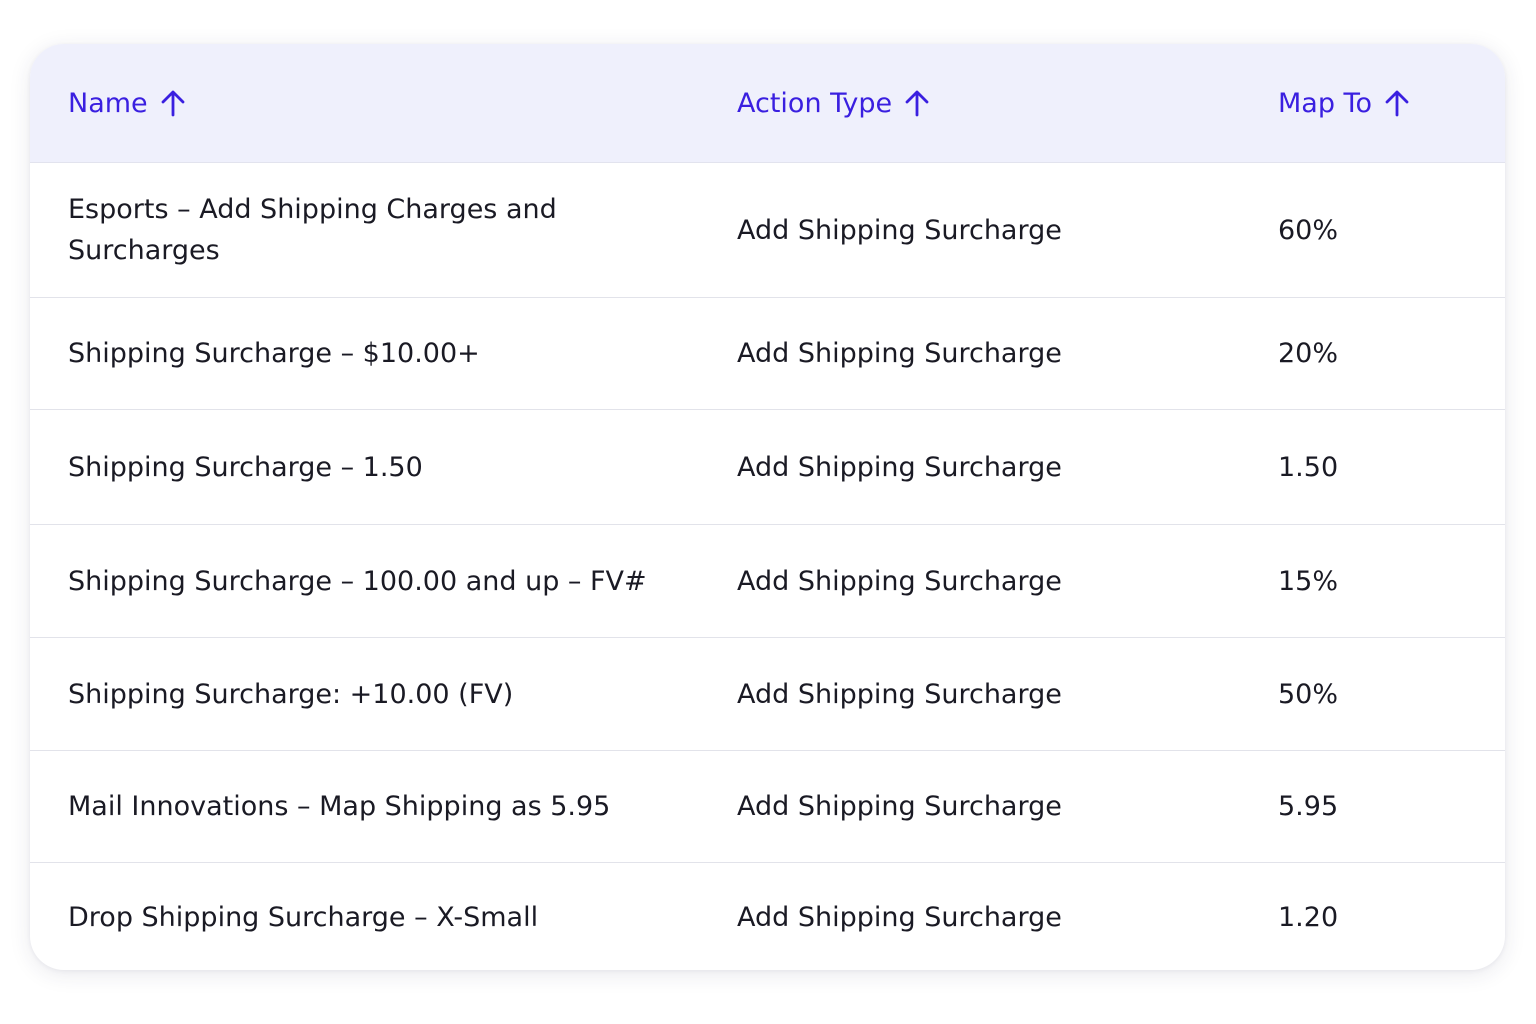  What do you see at coordinates (245, 467) in the screenshot?
I see `cell-name: Shipping Surcharge – 1.50` at bounding box center [245, 467].